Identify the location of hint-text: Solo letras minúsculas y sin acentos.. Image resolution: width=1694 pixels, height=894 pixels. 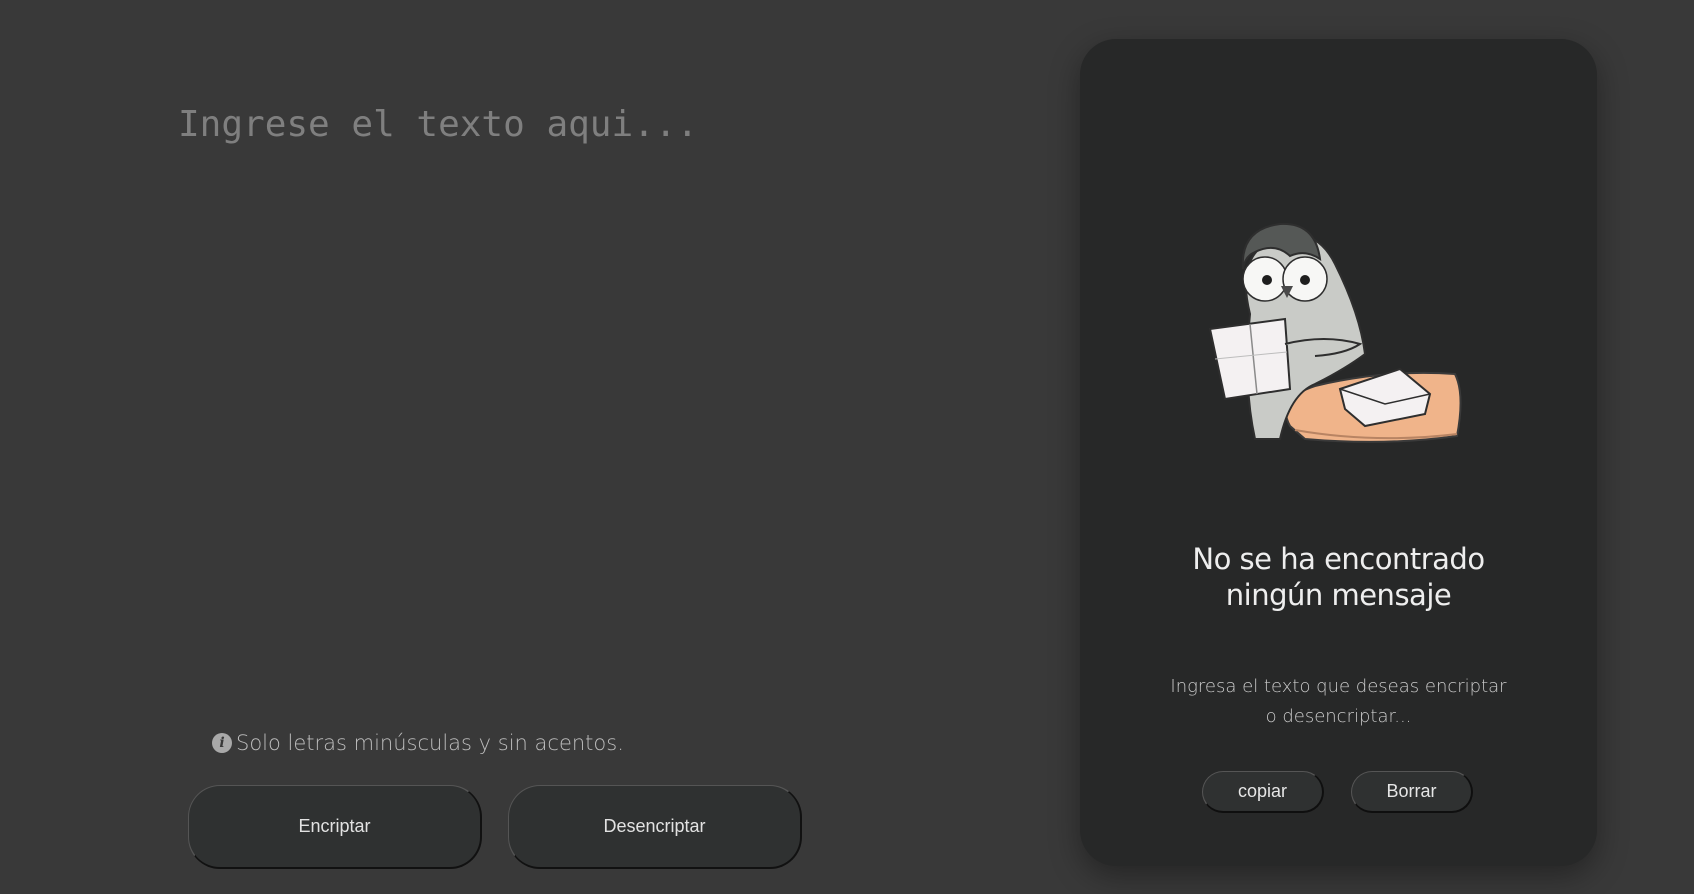
(430, 743).